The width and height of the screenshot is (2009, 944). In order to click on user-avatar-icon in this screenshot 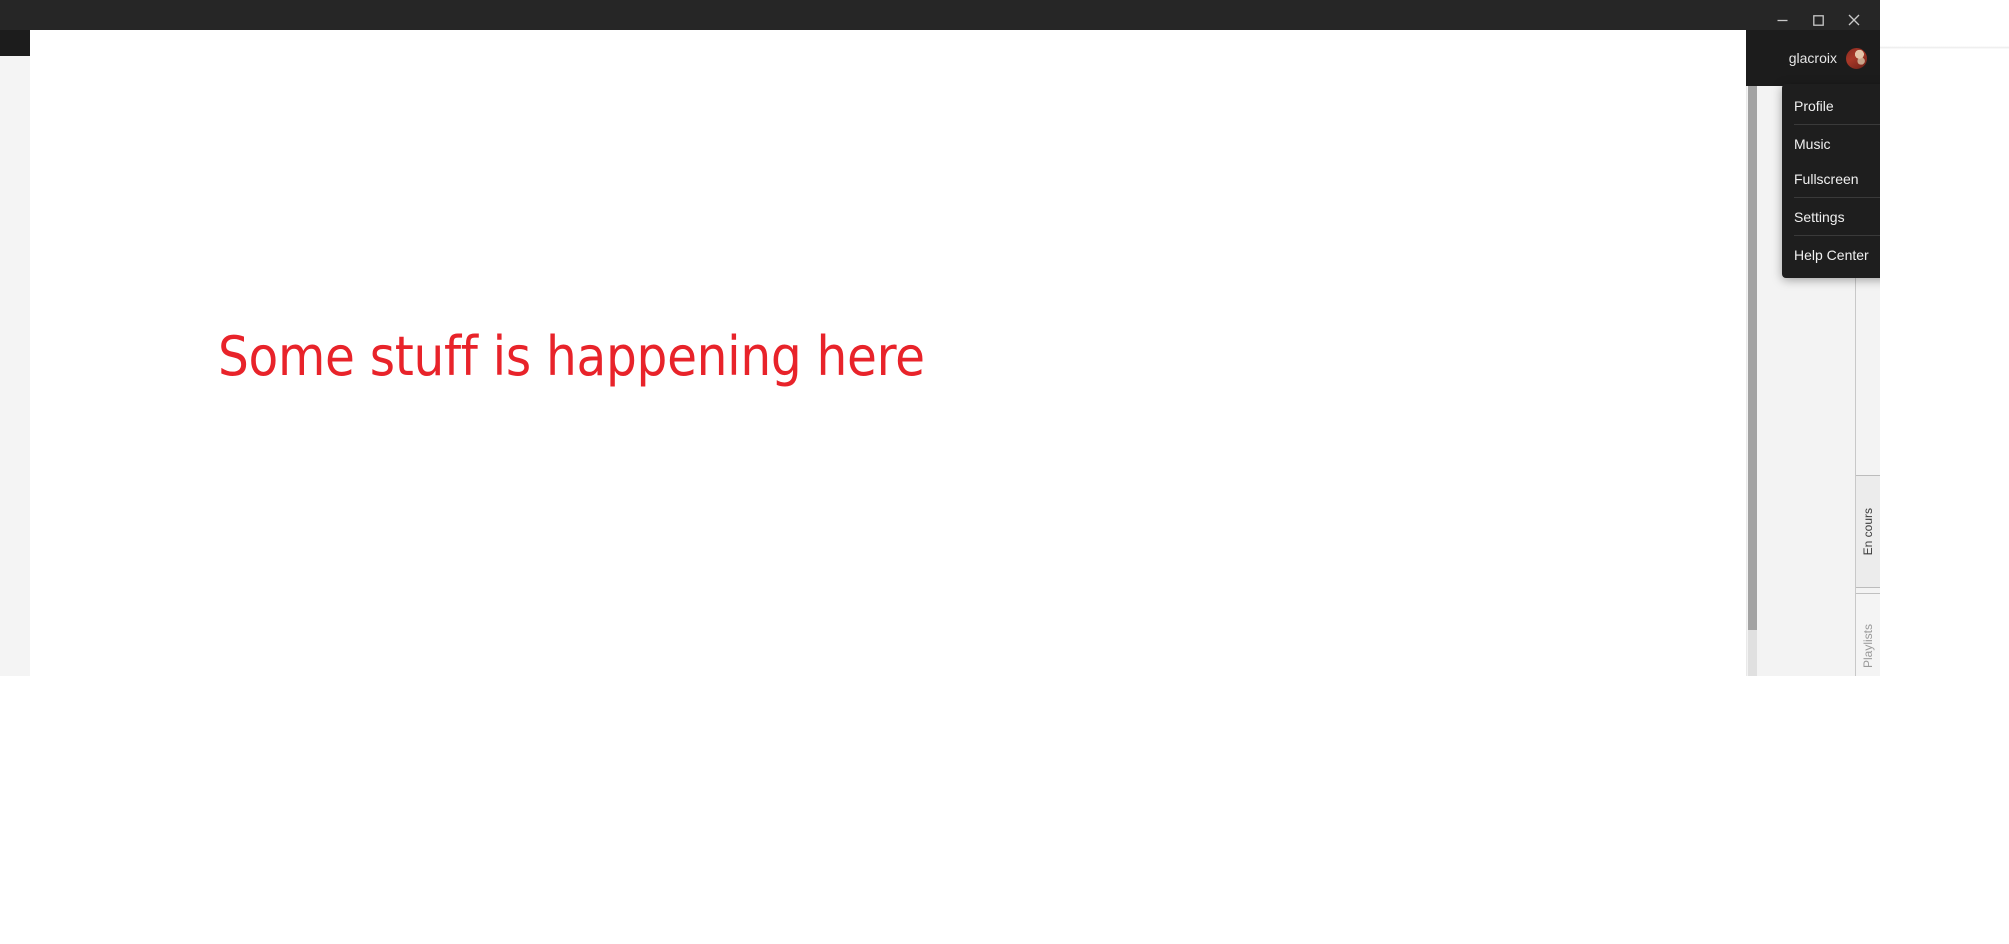, I will do `click(1856, 58)`.